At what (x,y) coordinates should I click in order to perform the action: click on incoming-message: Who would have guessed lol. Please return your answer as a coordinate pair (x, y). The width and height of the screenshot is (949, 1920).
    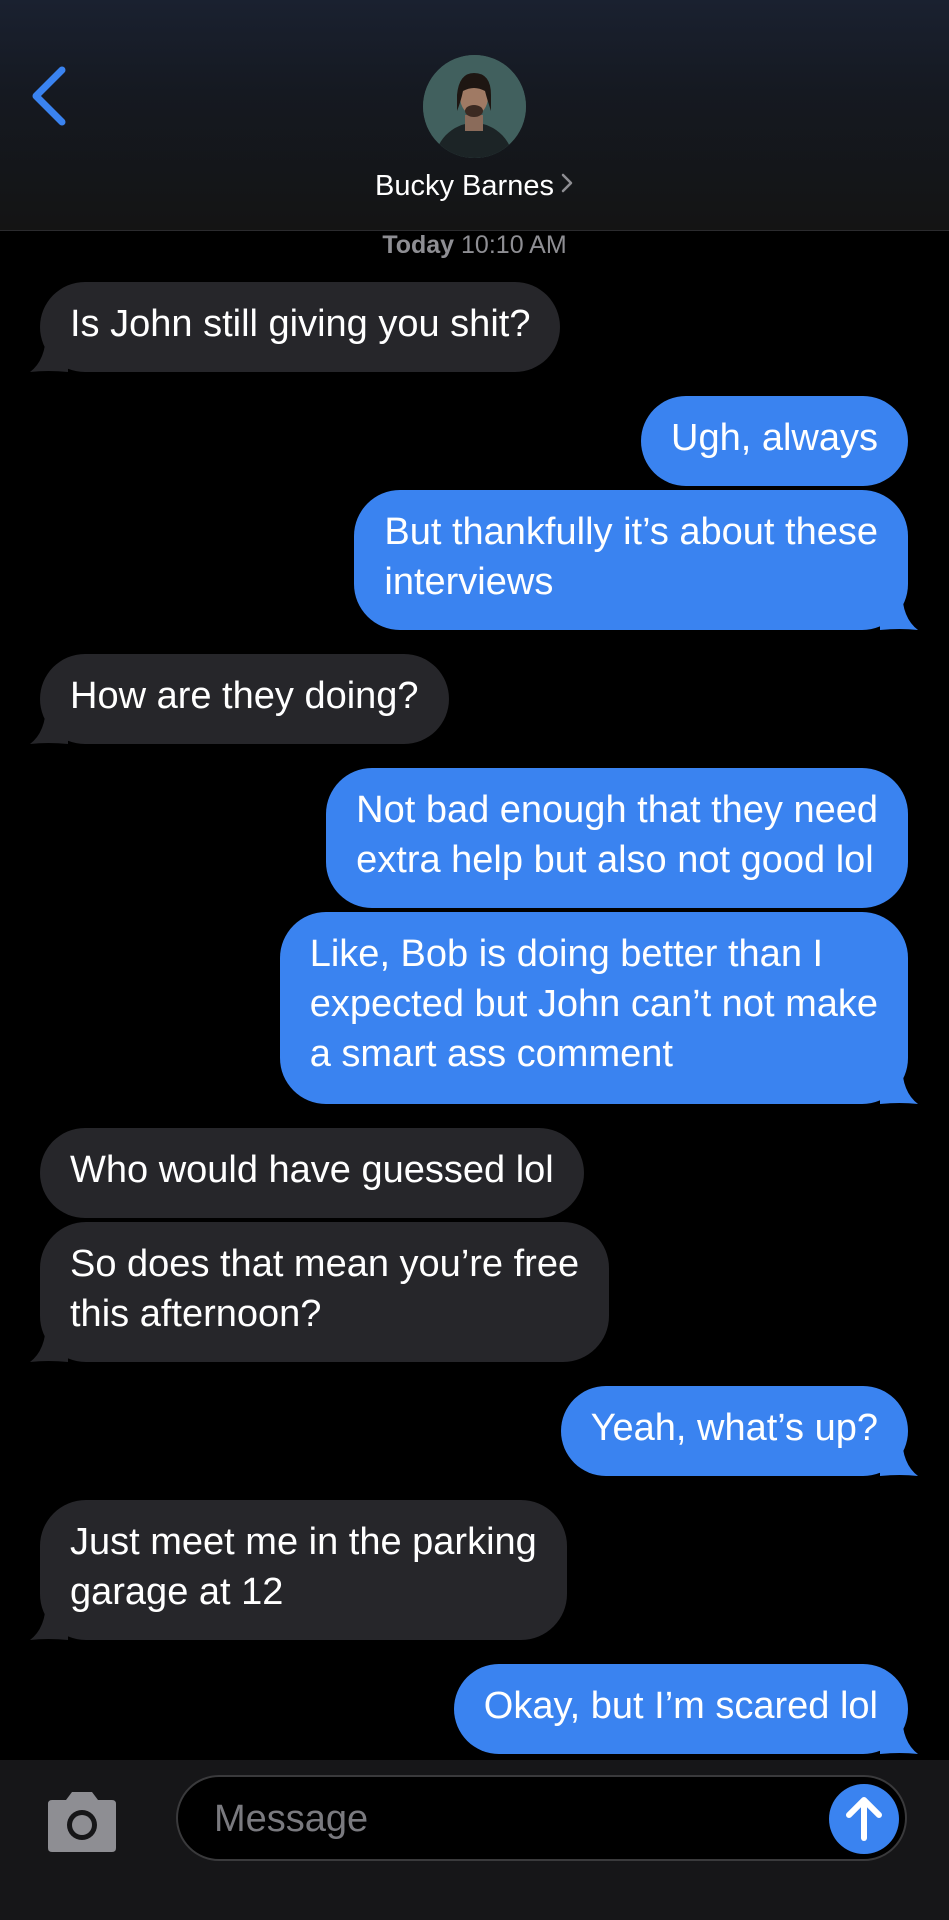
    Looking at the image, I should click on (312, 1173).